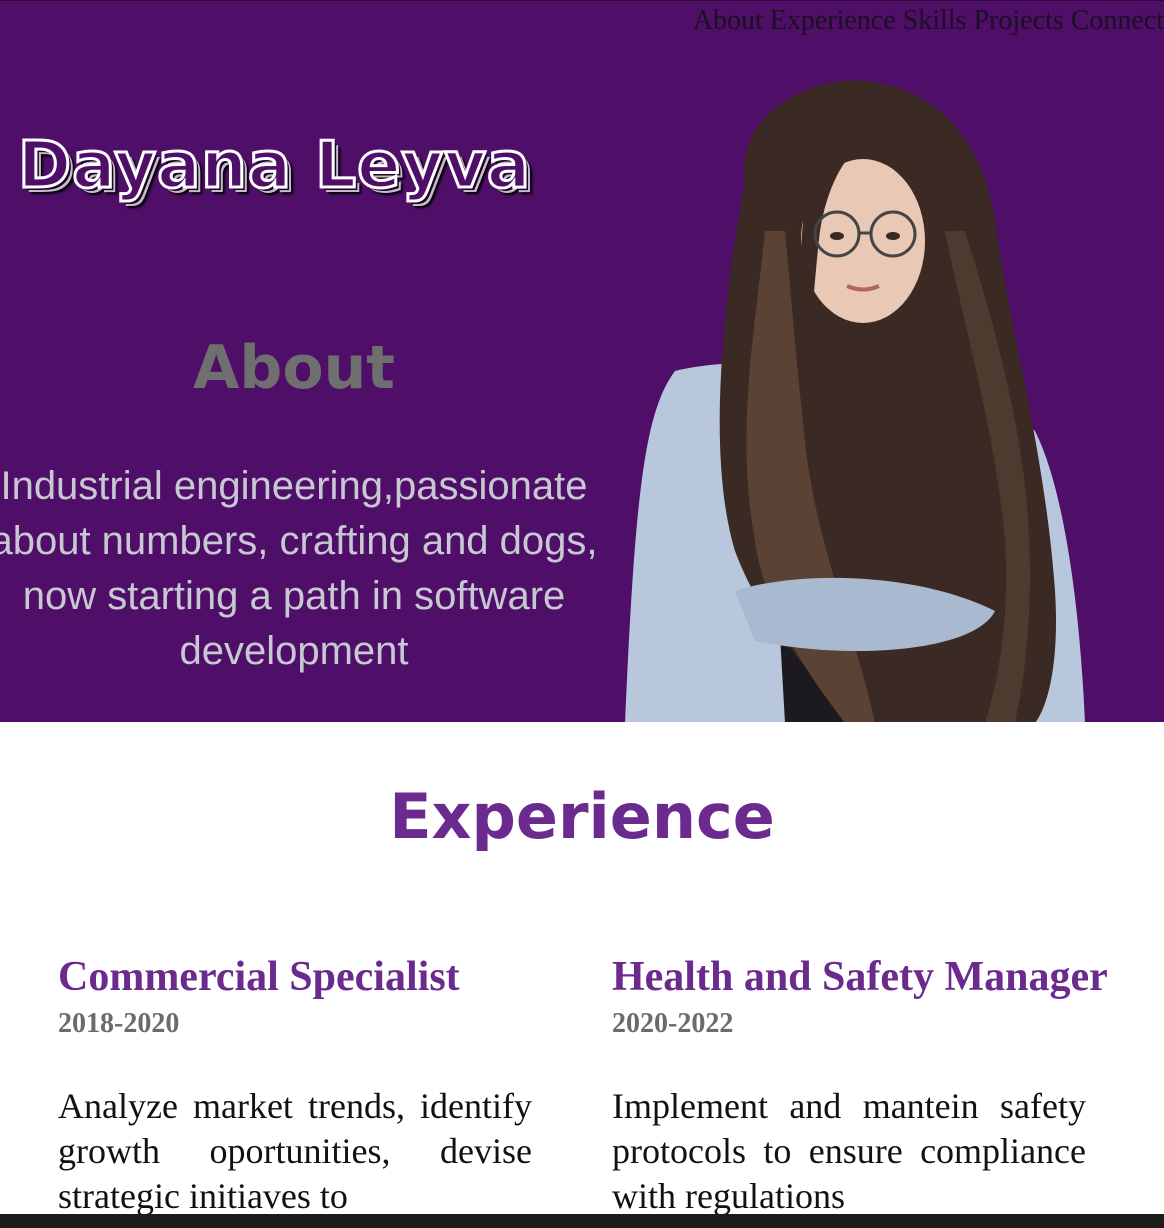 The width and height of the screenshot is (1164, 1228). I want to click on job-years: 2020-2022, so click(673, 1023).